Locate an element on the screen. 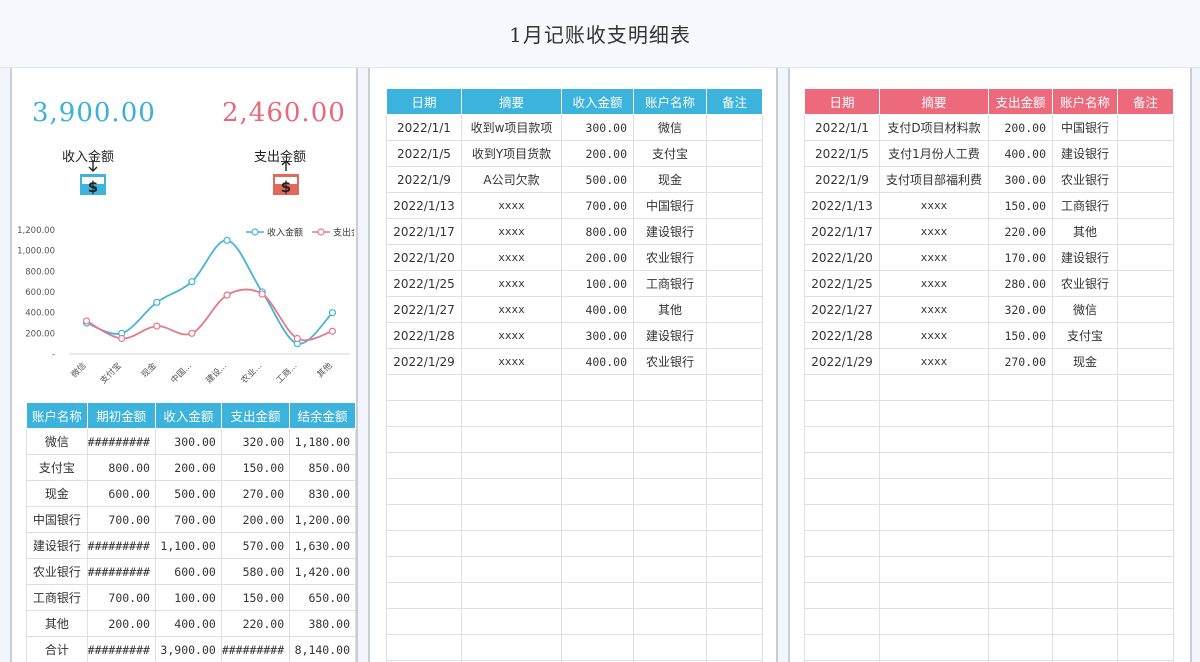 The image size is (1200, 662). table-cell: 支付宝 is located at coordinates (670, 153).